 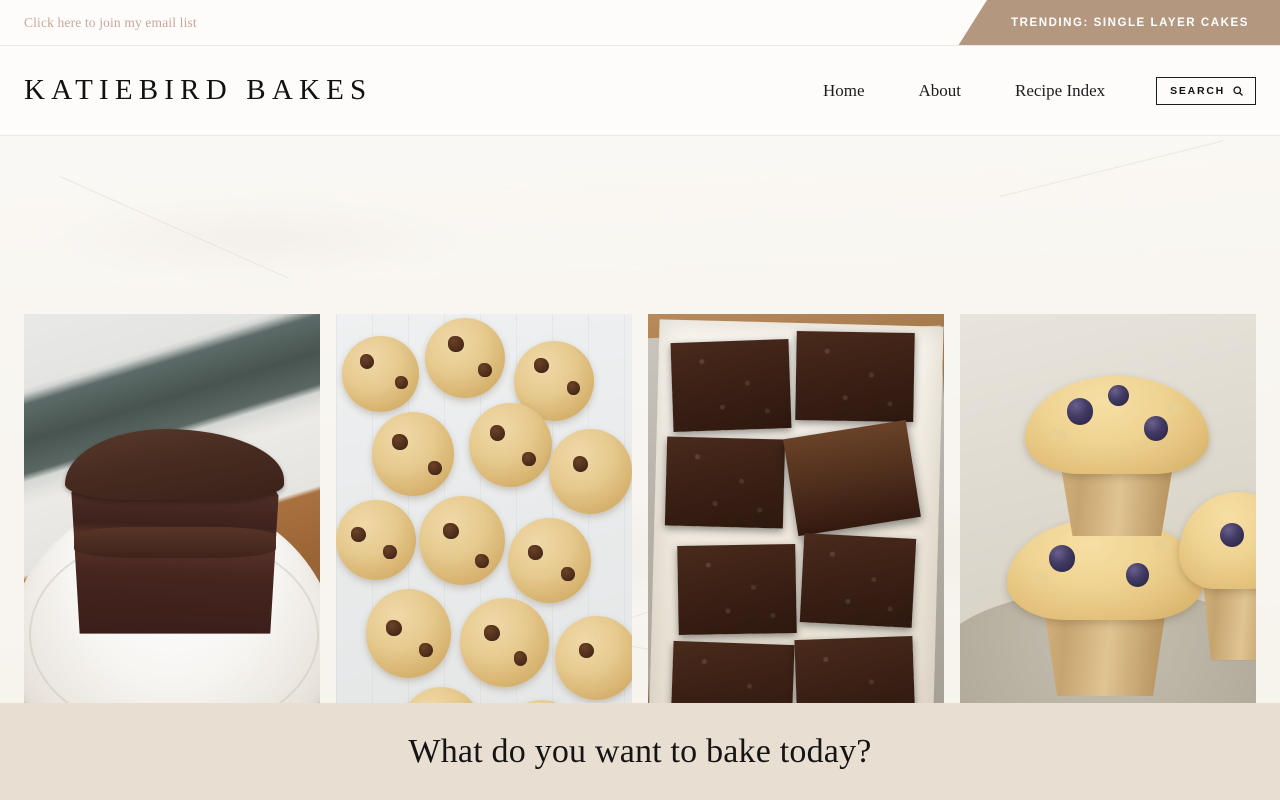 I want to click on category-card-brownie: Brownie Recipes, so click(x=796, y=508).